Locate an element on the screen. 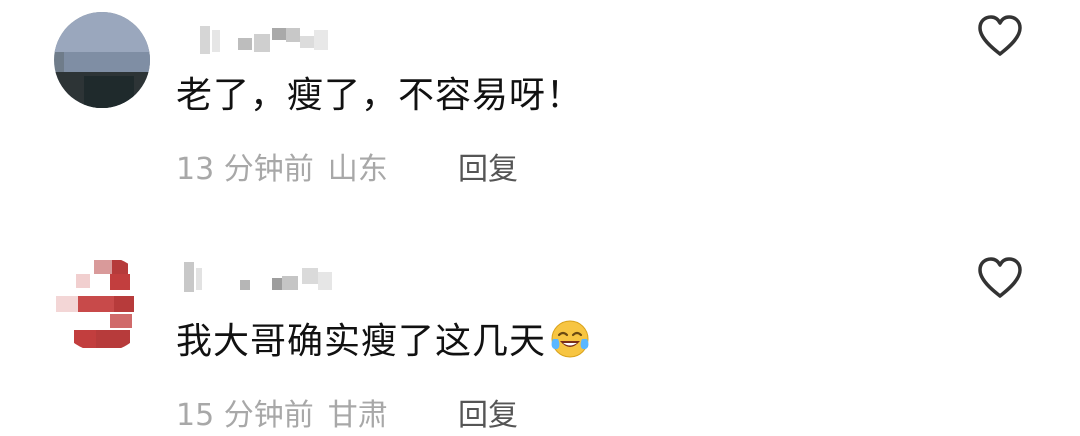  comment-location: 山东 is located at coordinates (357, 169).